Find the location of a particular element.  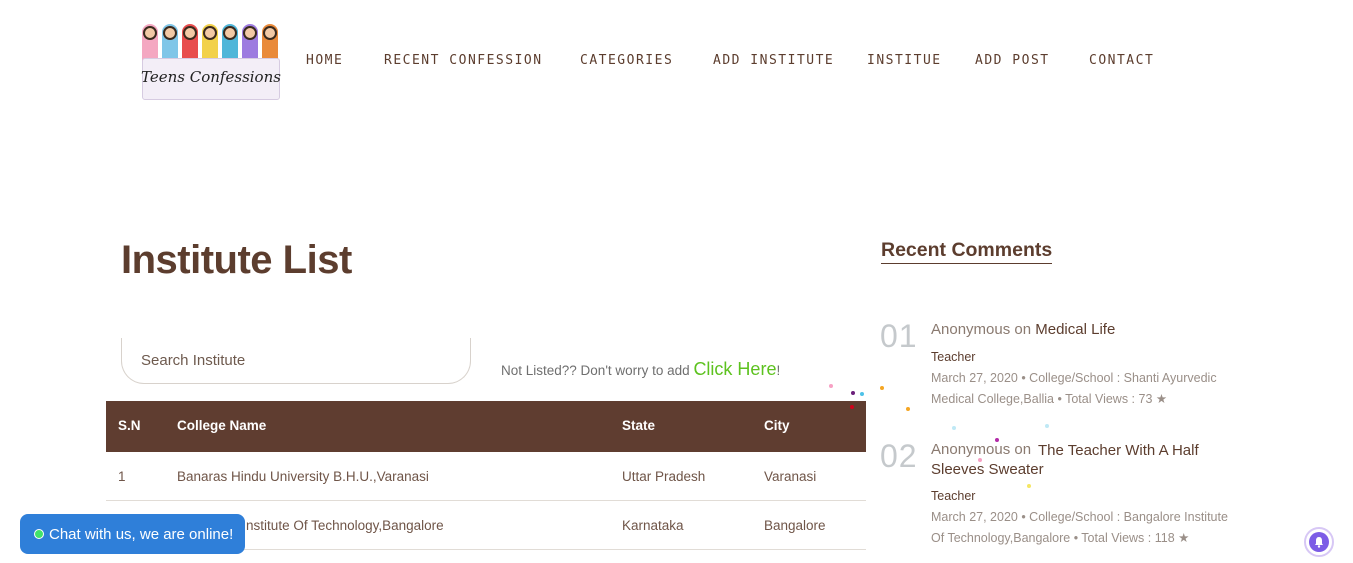

comment-post-link: The Teacher With A Half Sleeves Sweater is located at coordinates (1081, 460).